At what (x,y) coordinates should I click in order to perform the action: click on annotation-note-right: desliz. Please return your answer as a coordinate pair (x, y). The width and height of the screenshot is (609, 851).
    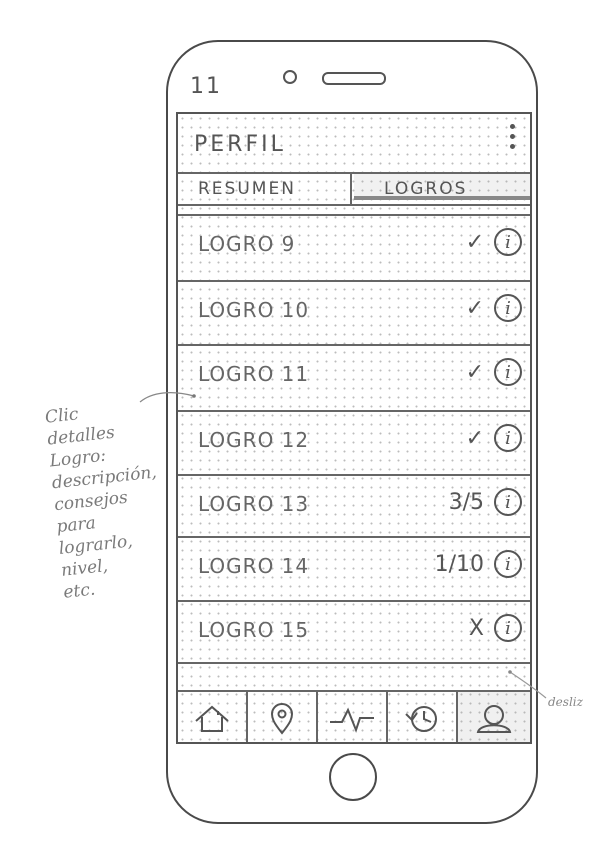
    Looking at the image, I should click on (565, 702).